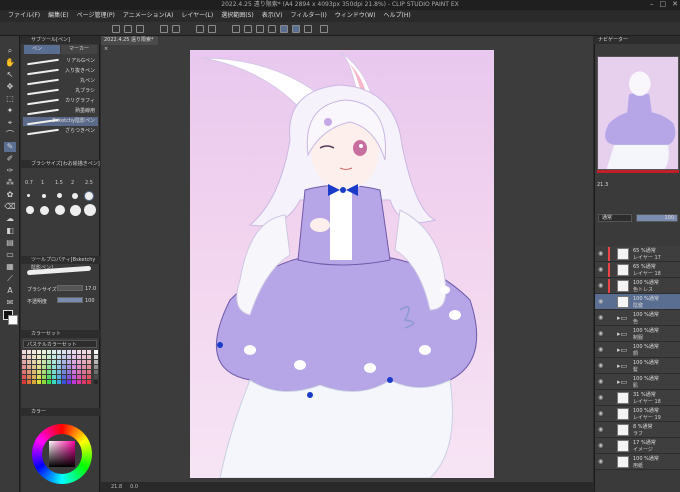 The width and height of the screenshot is (680, 492). What do you see at coordinates (10, 195) in the screenshot?
I see `decoration-tool-icon: ✿` at bounding box center [10, 195].